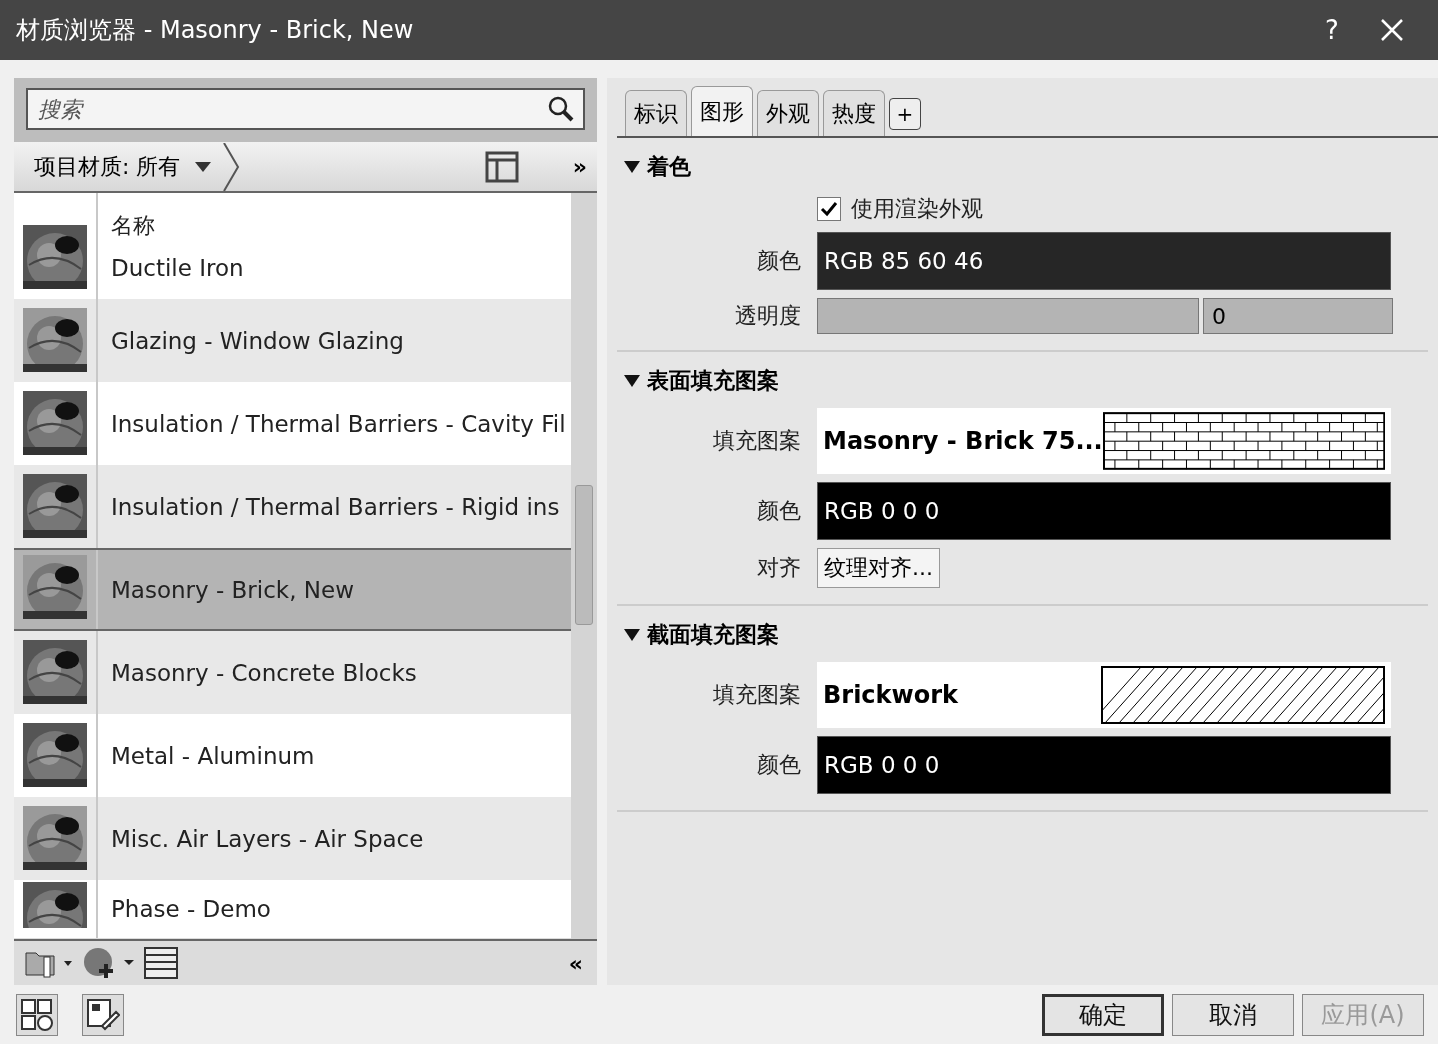  What do you see at coordinates (123, 166) in the screenshot?
I see `library-dropdown: 项目材质: 所有` at bounding box center [123, 166].